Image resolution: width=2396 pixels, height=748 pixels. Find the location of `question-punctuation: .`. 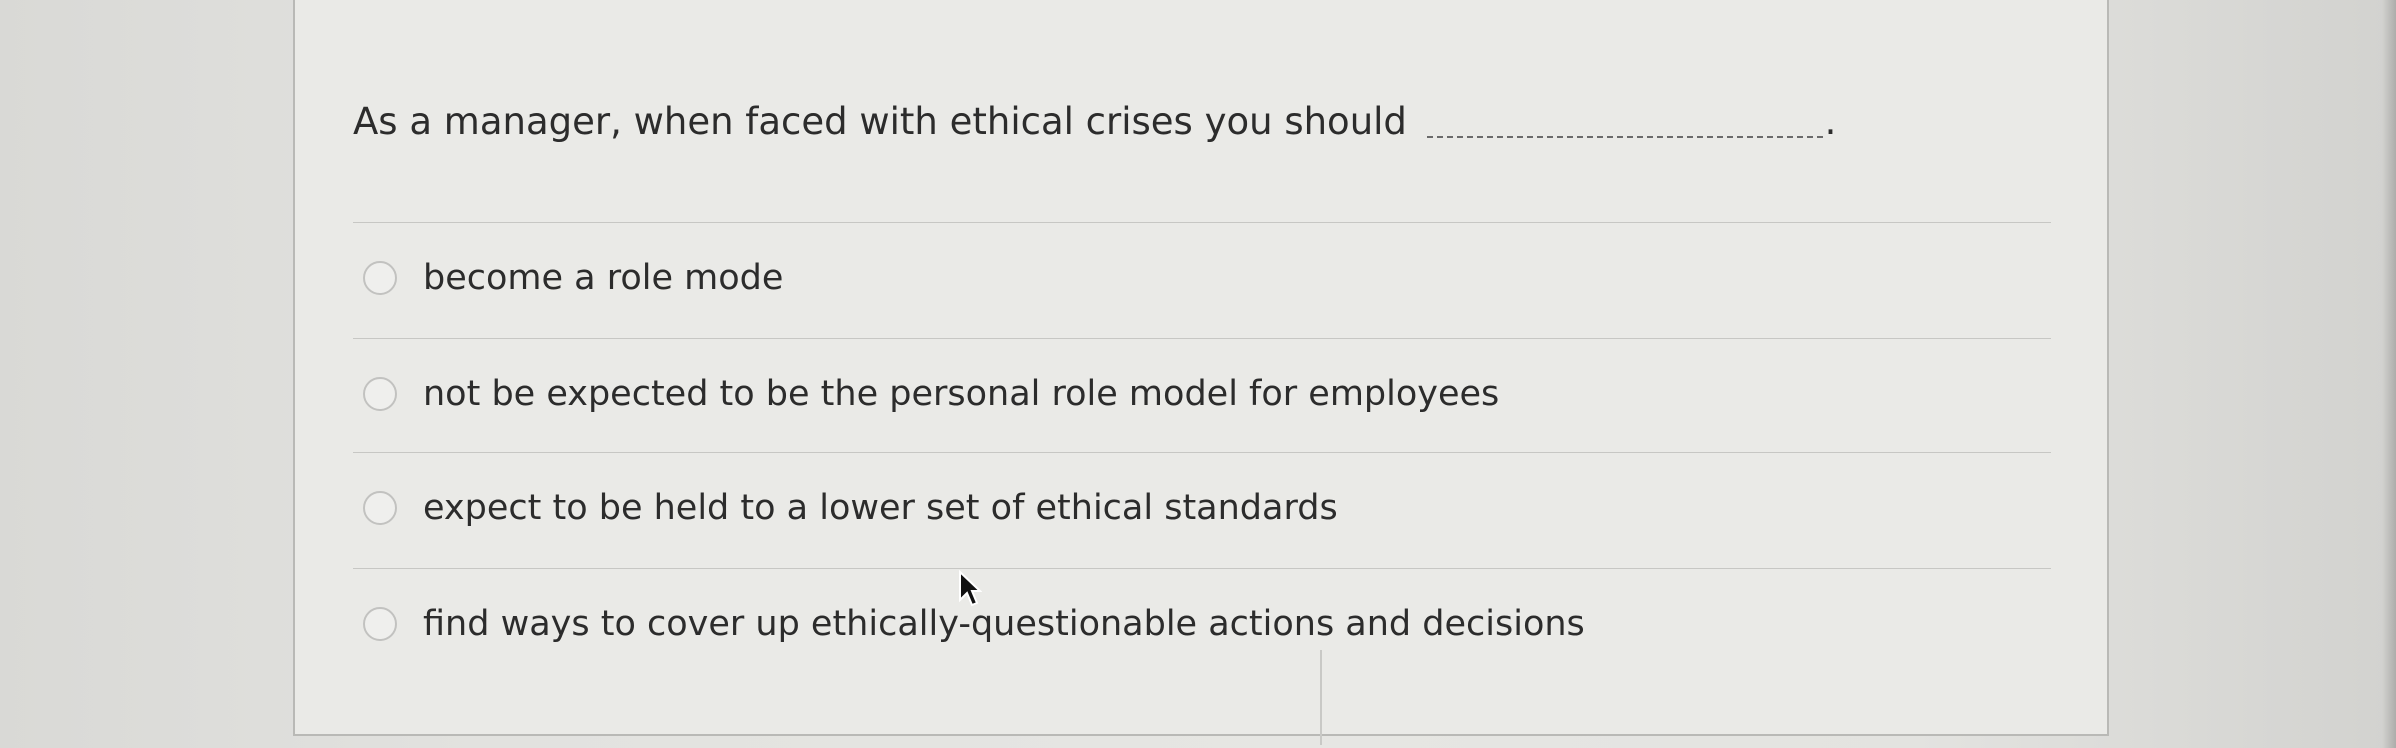

question-punctuation: . is located at coordinates (1830, 121).